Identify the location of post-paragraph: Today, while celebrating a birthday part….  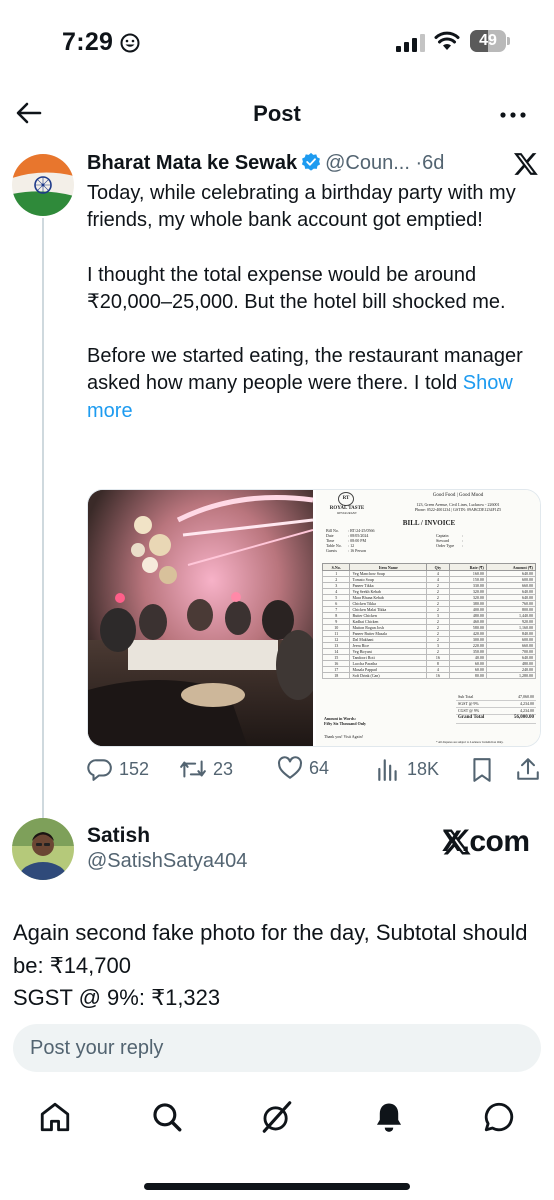
(301, 207).